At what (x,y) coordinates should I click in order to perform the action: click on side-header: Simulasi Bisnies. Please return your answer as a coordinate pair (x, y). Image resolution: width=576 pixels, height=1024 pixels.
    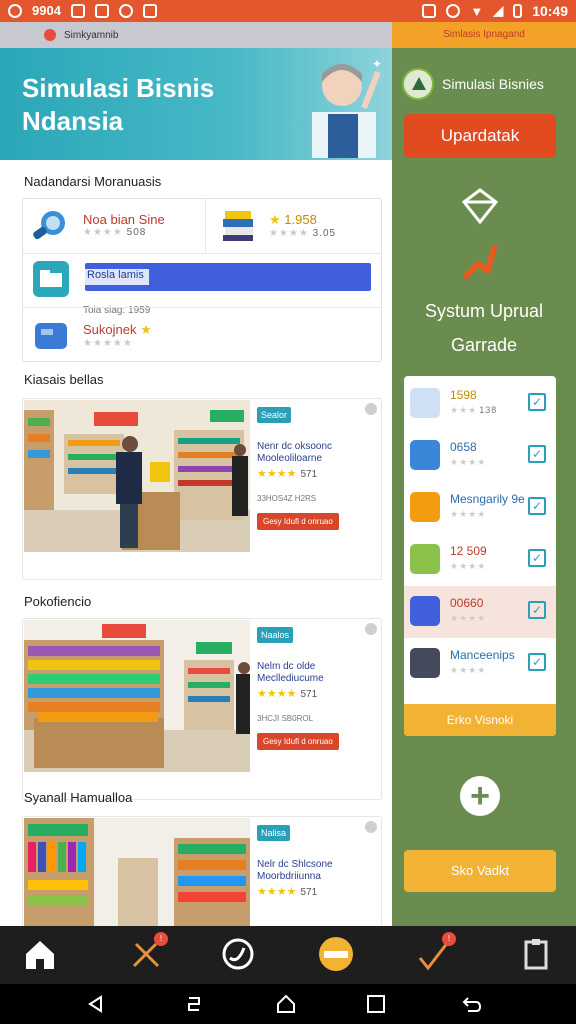
    Looking at the image, I should click on (473, 84).